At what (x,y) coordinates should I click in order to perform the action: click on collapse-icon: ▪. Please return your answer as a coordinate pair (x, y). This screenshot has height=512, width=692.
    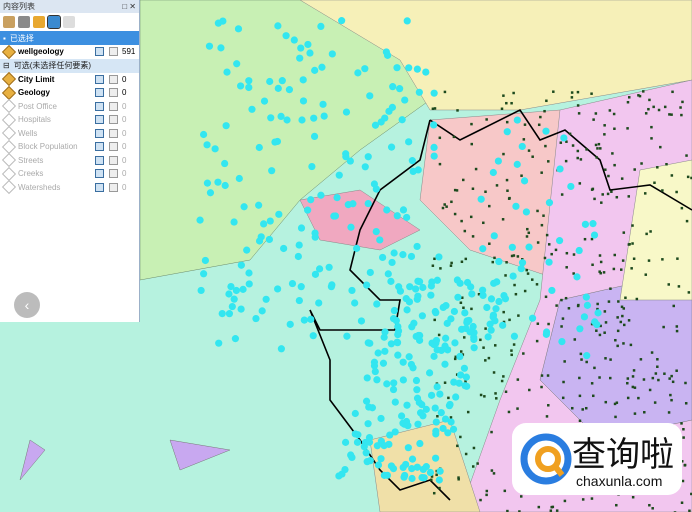
    Looking at the image, I should click on (4, 38).